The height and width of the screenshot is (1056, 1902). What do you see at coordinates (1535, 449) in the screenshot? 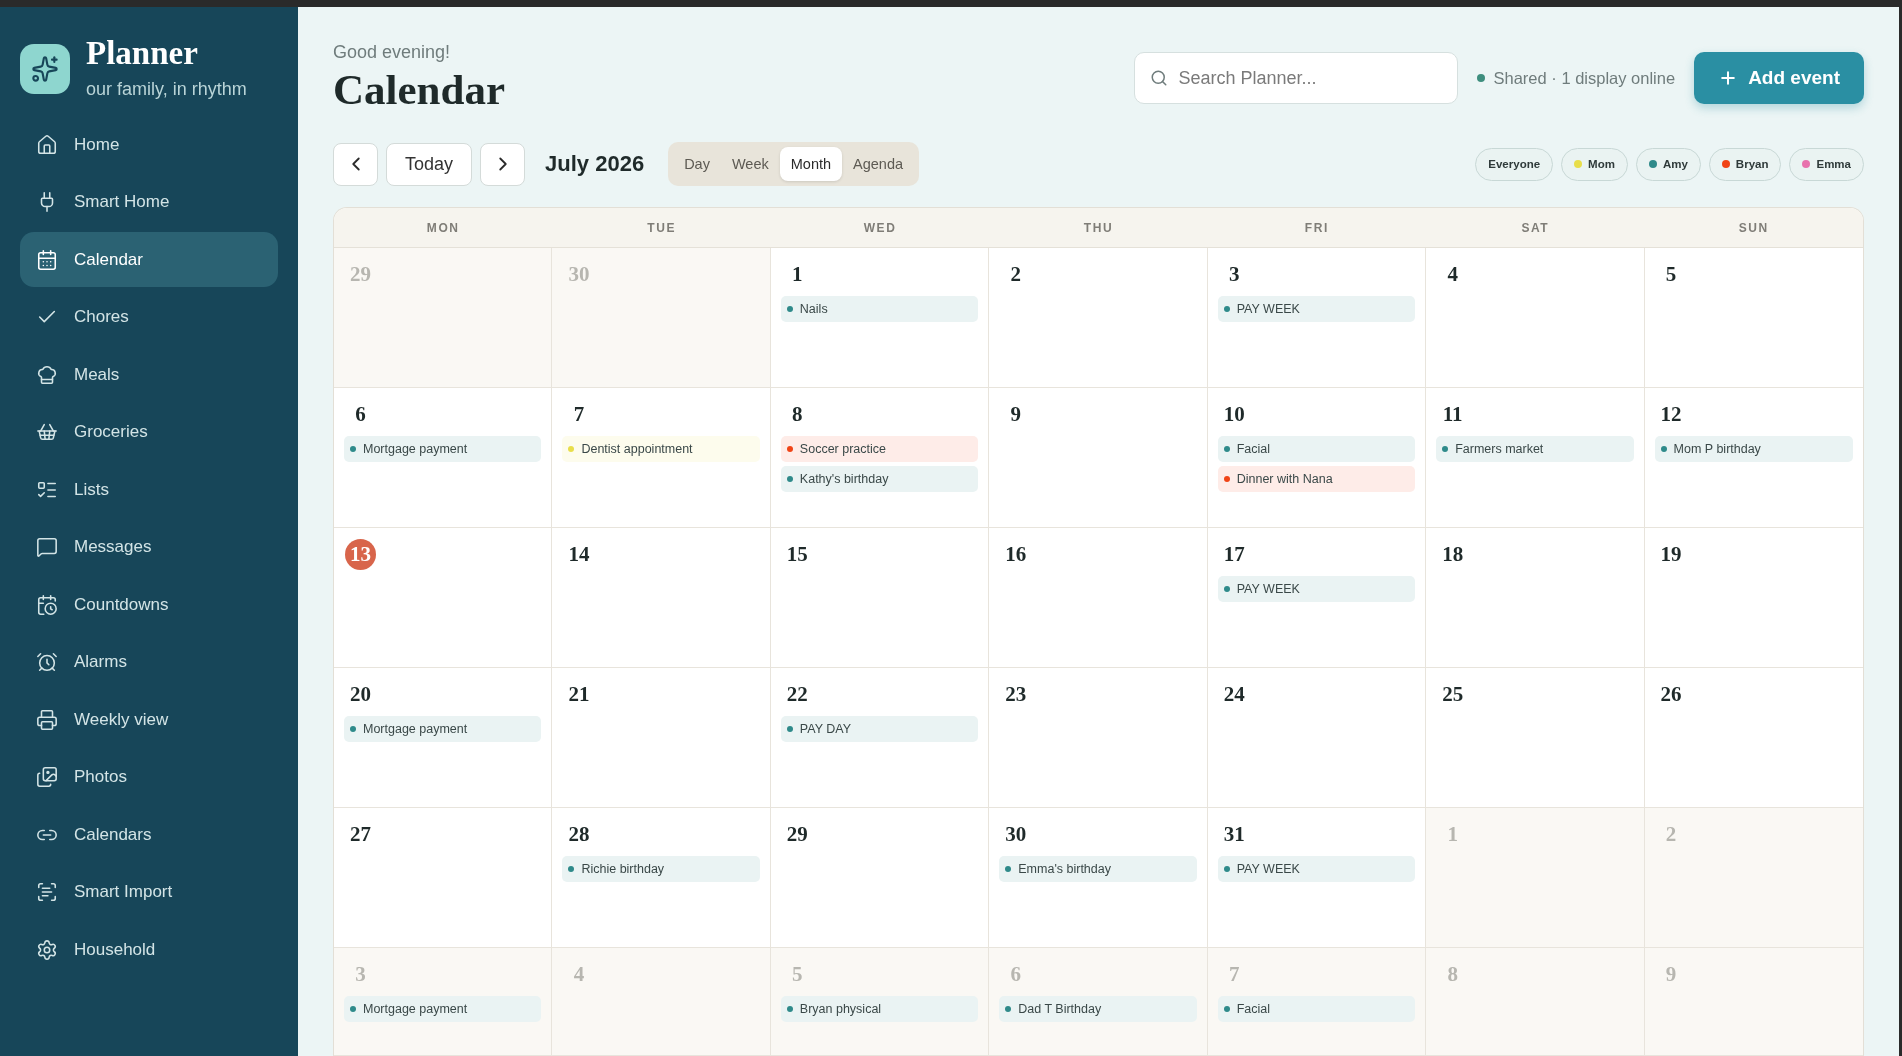
I see `event-chip: Farmers market` at bounding box center [1535, 449].